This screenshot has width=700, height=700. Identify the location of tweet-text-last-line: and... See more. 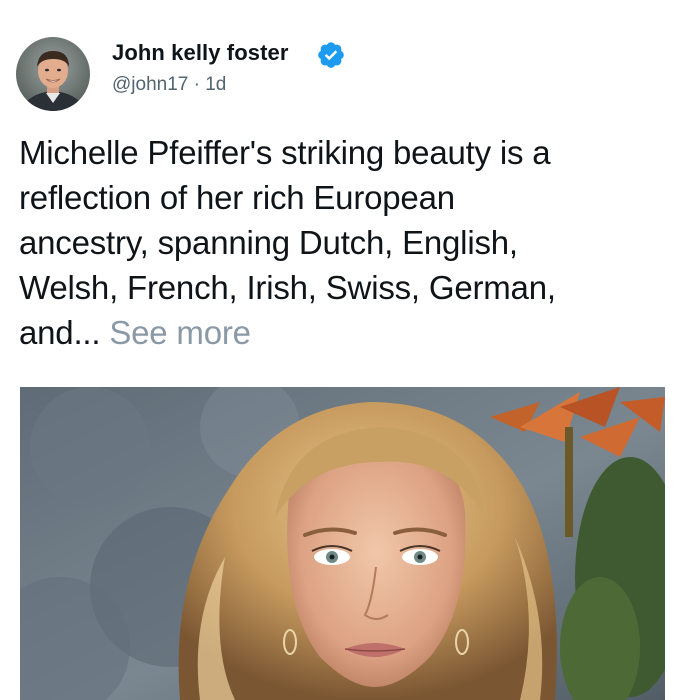
(349, 332).